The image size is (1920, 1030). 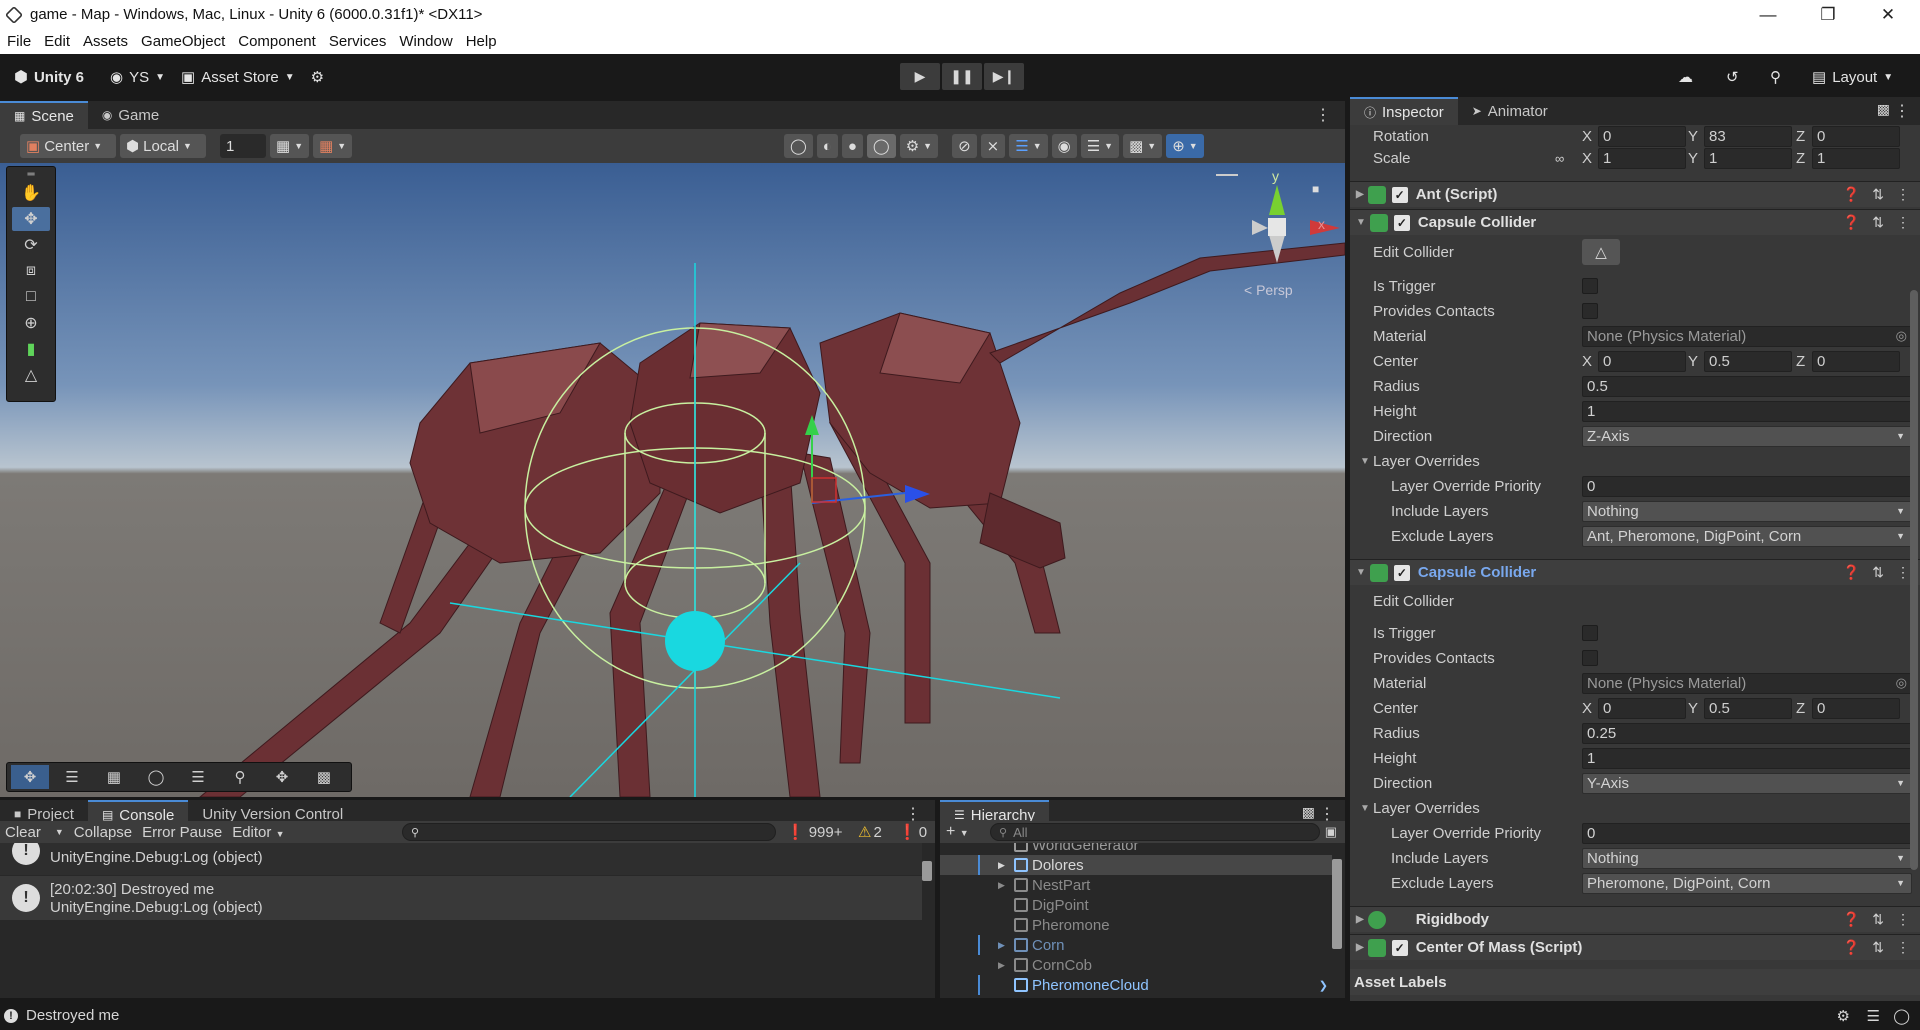 What do you see at coordinates (282, 777) in the screenshot?
I see `overlay-pivot-button: ✥` at bounding box center [282, 777].